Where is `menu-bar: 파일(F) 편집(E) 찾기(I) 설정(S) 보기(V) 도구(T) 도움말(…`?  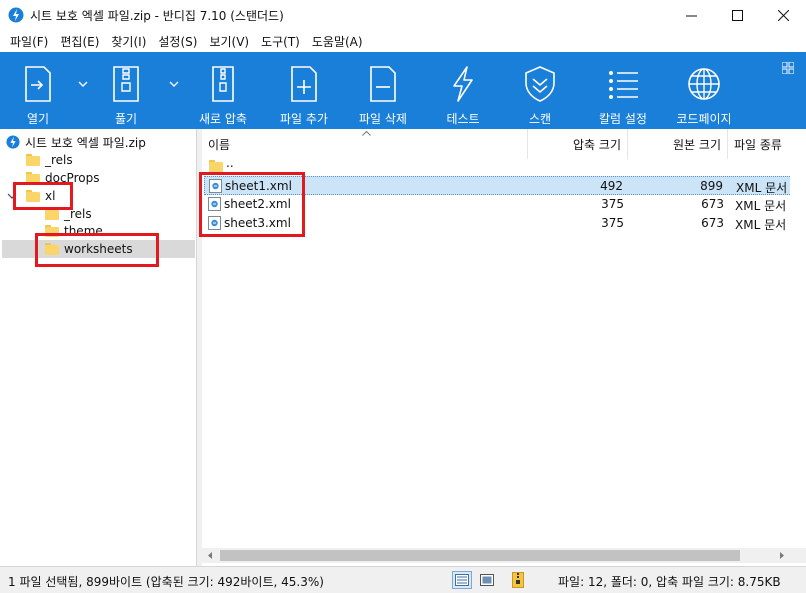
menu-bar: 파일(F) 편집(E) 찾기(I) 설정(S) 보기(V) 도구(T) 도움말(… is located at coordinates (403, 41).